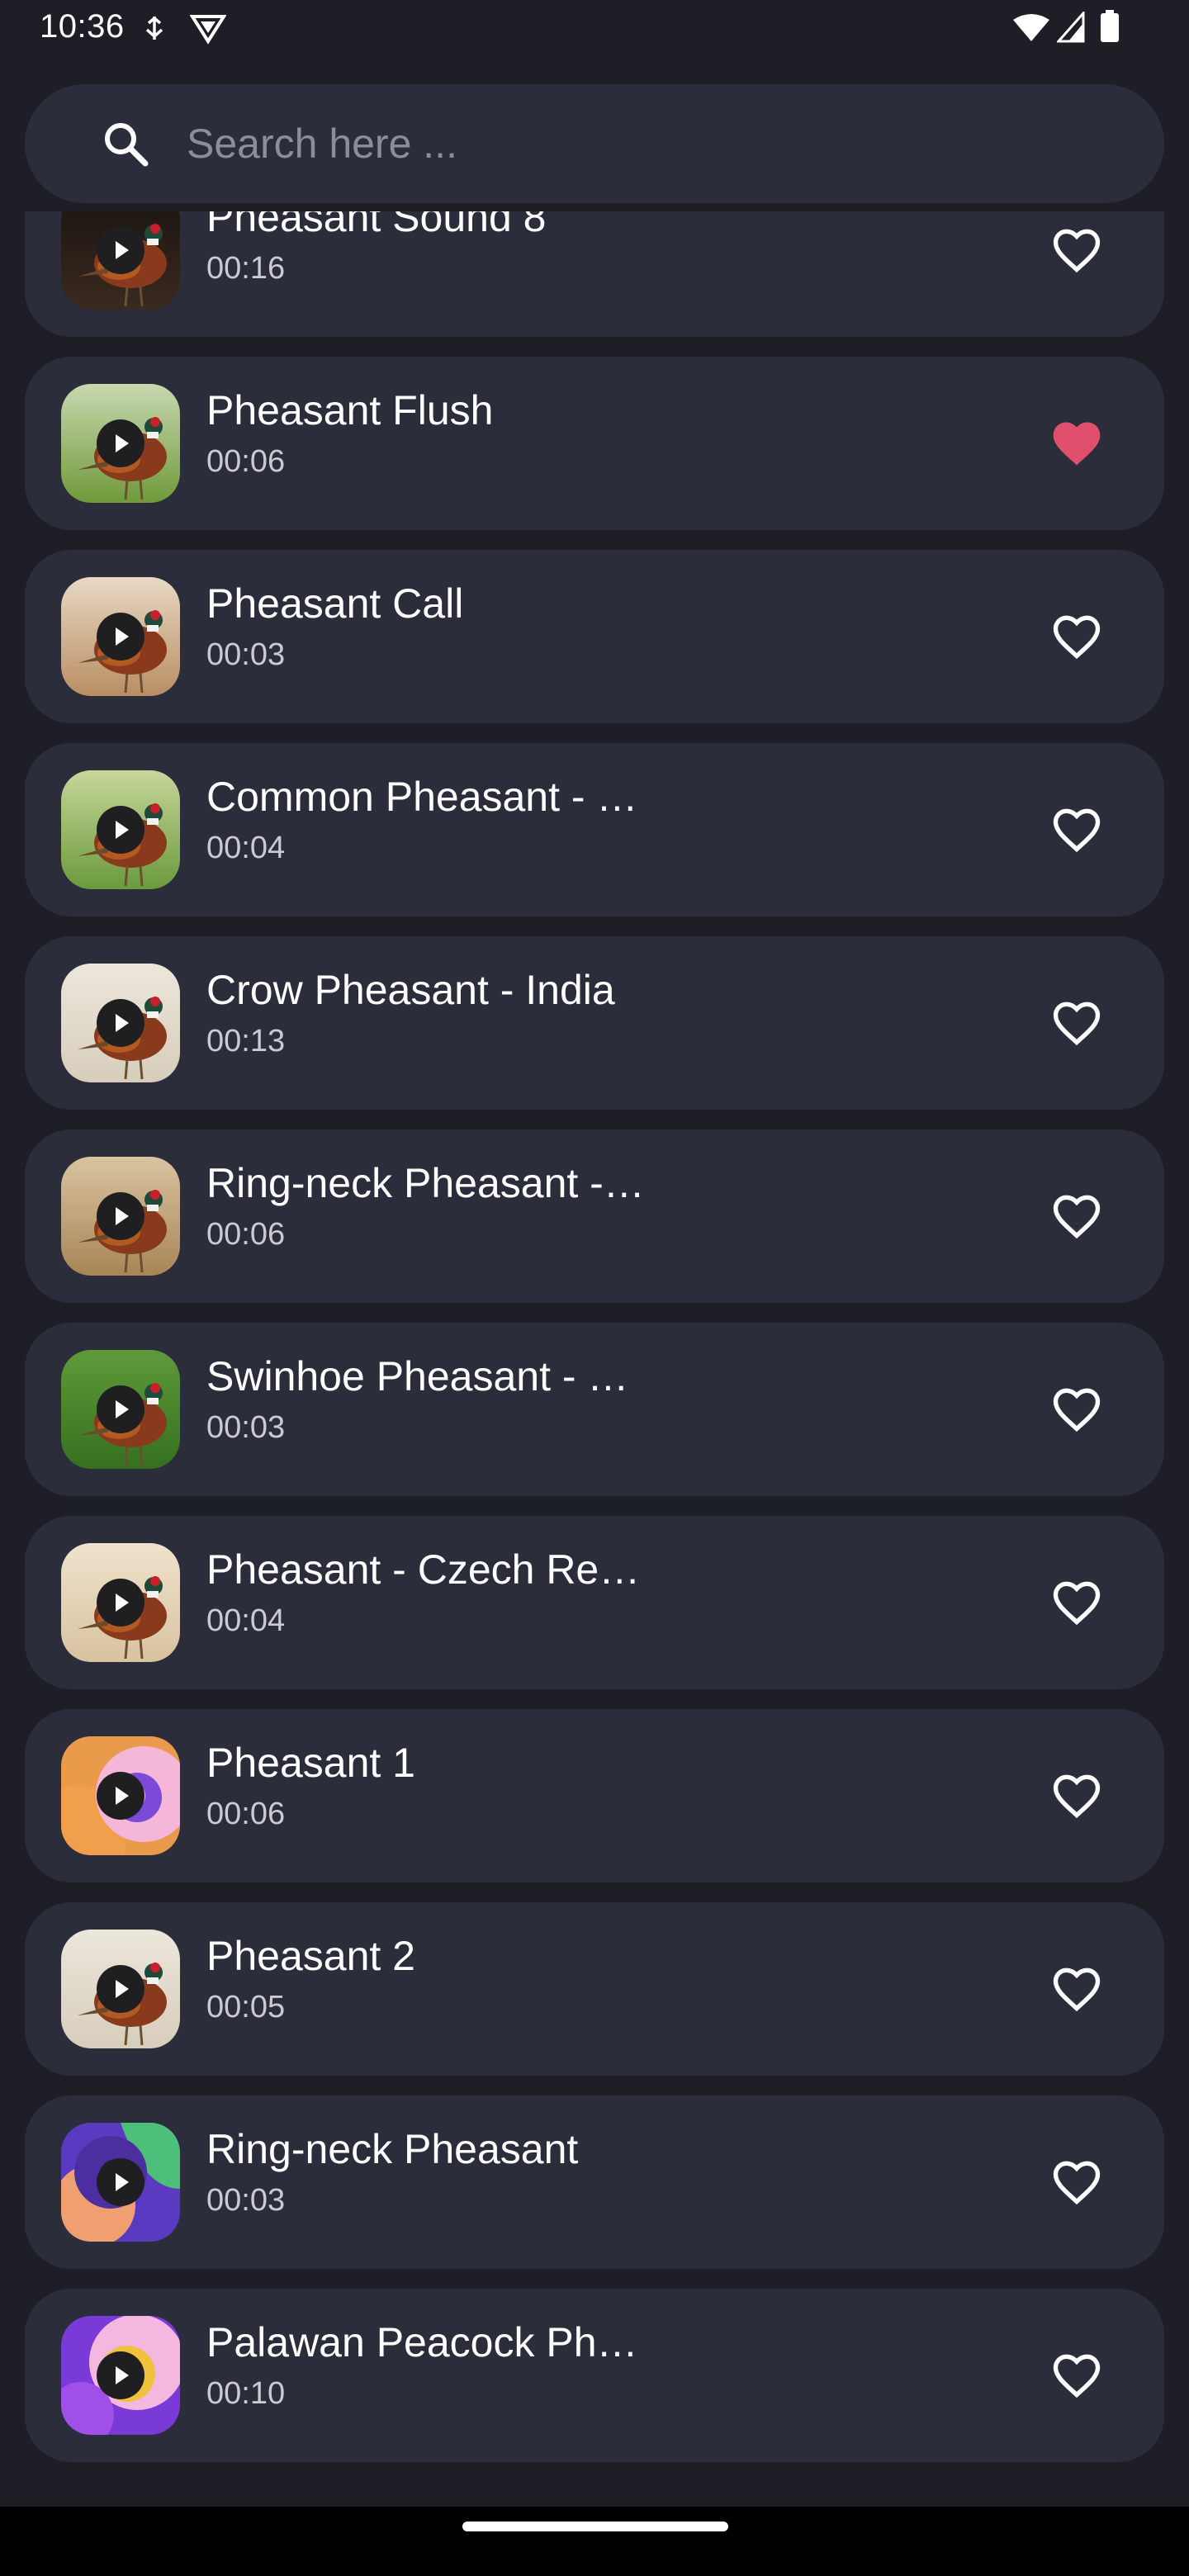 The image size is (1189, 2576). Describe the element at coordinates (246, 1041) in the screenshot. I see `sound-duration: 00:13` at that location.